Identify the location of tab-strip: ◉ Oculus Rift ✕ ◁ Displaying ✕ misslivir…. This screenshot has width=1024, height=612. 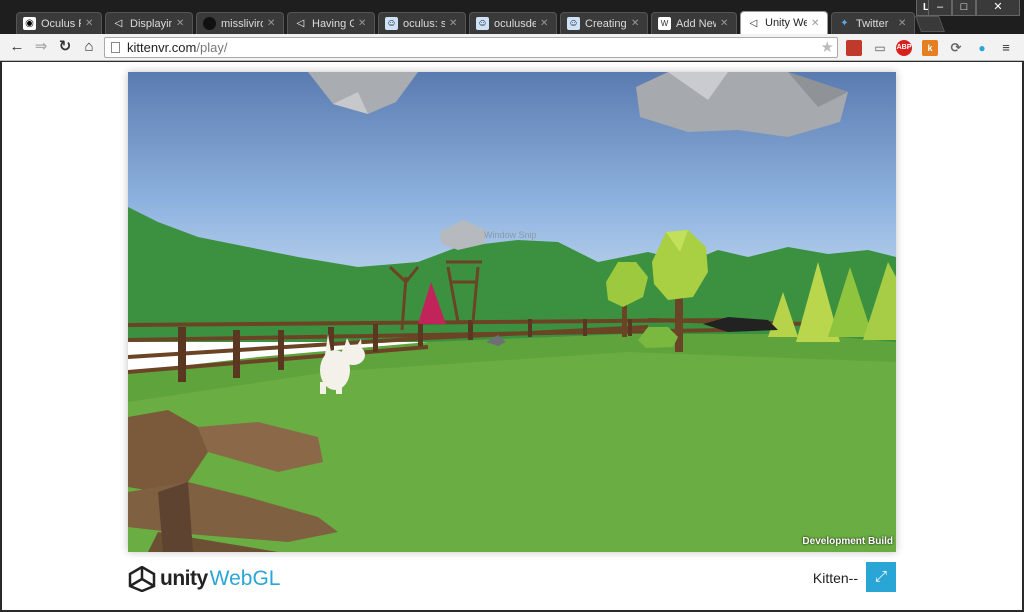
(512, 17).